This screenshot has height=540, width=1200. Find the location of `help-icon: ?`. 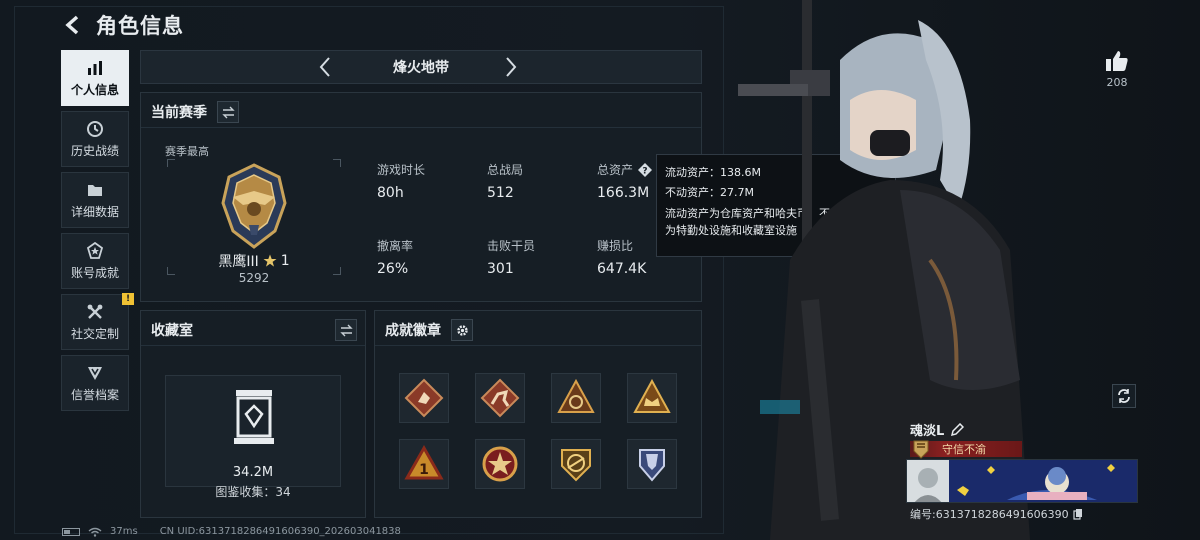

help-icon: ? is located at coordinates (645, 170).